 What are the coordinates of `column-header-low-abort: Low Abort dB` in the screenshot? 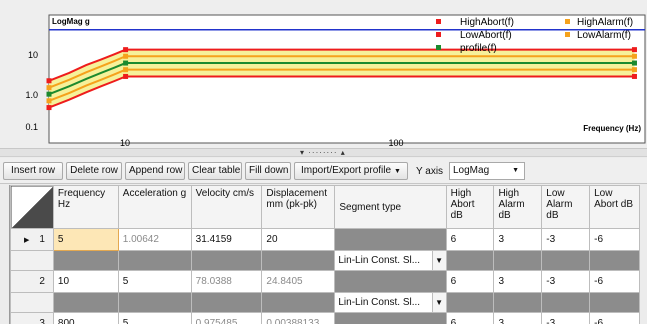 It's located at (614, 207).